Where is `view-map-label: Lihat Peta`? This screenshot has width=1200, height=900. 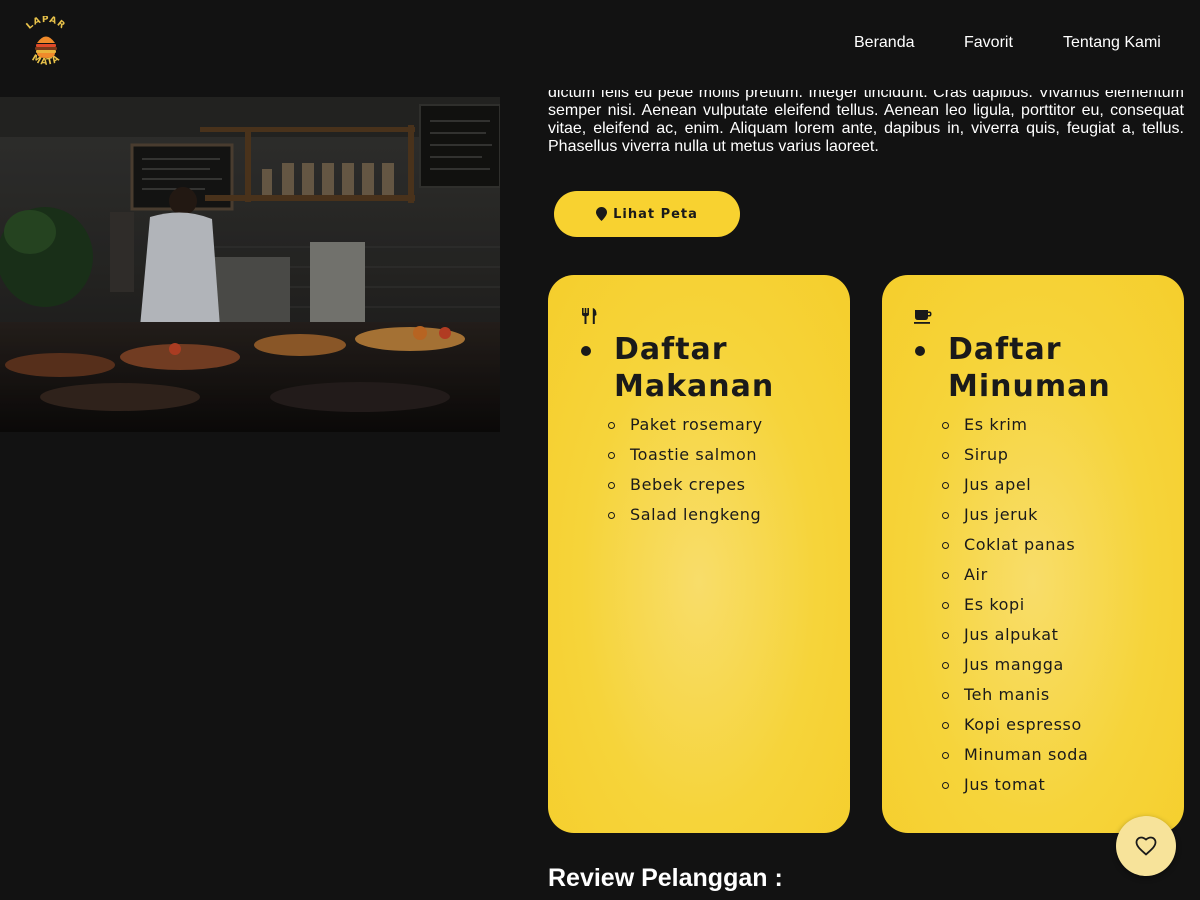
view-map-label: Lihat Peta is located at coordinates (655, 214).